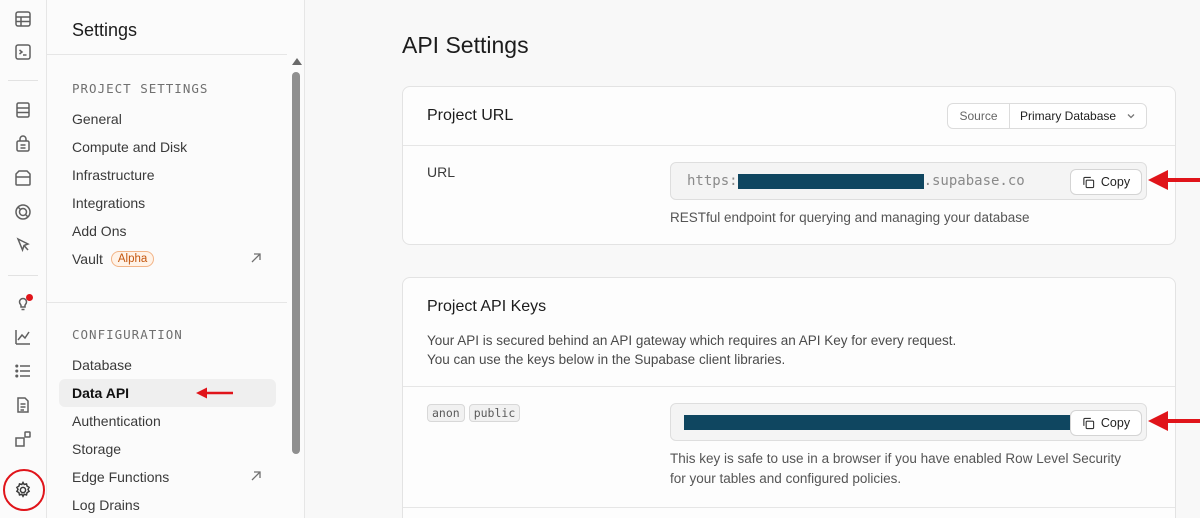  What do you see at coordinates (296, 263) in the screenshot?
I see `scrollbar-thumb` at bounding box center [296, 263].